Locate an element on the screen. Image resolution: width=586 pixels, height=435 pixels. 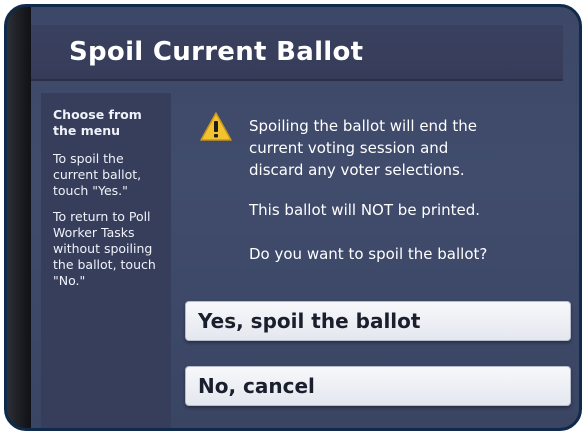
no-cancel-button: No, cancel is located at coordinates (378, 386).